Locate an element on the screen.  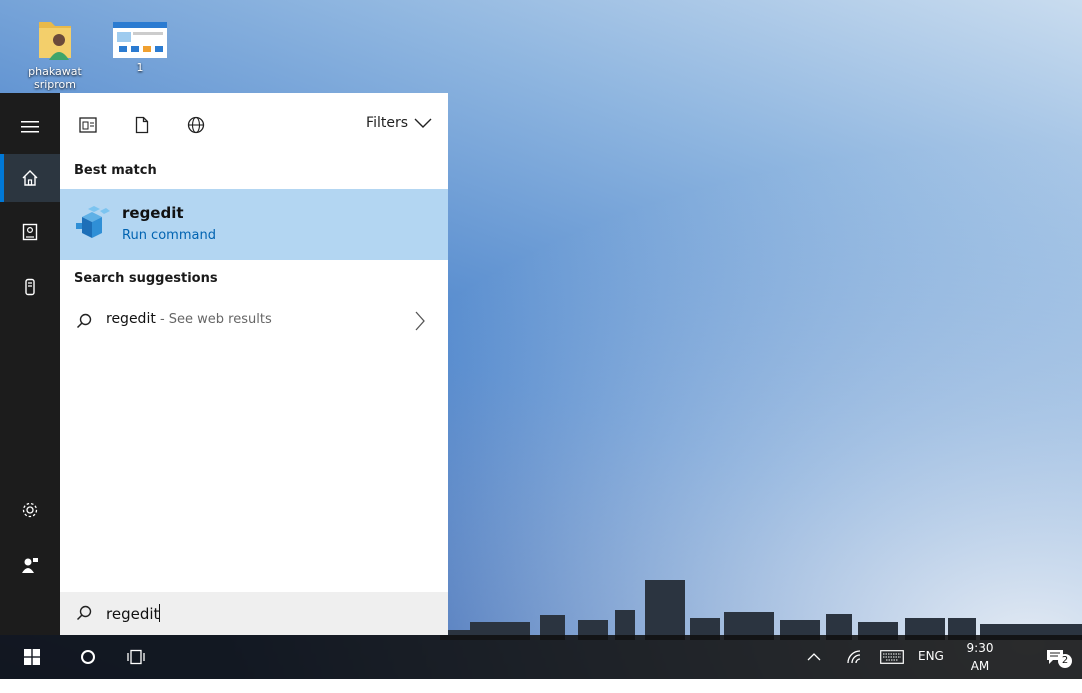
cortana-button is located at coordinates (88, 657).